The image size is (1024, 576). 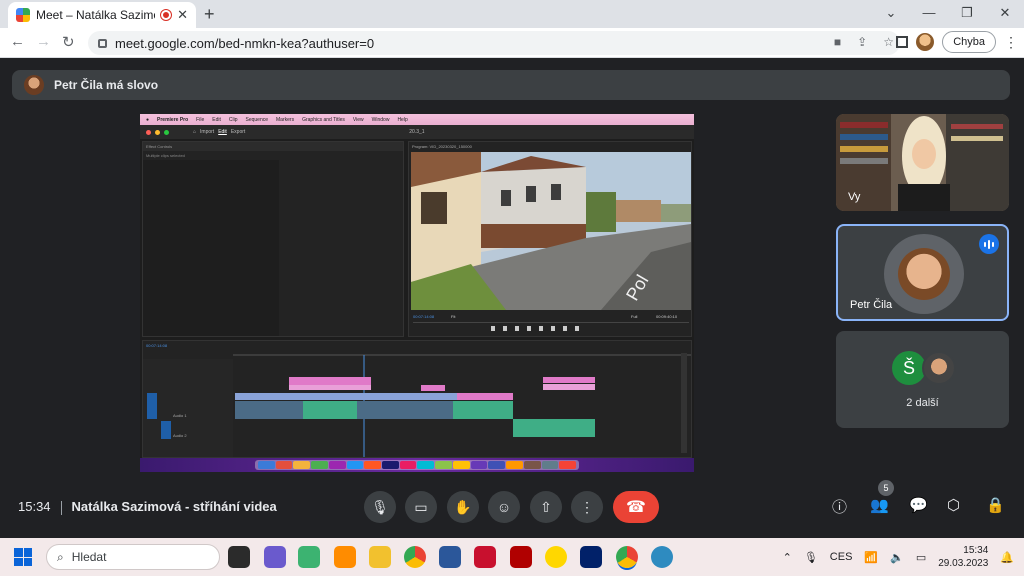 I want to click on lock-icon, so click(x=102, y=43).